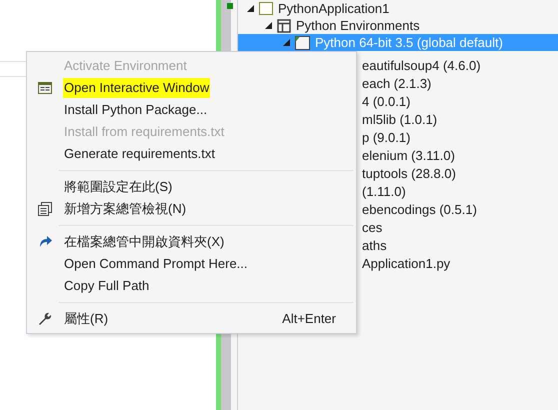 The image size is (558, 410). What do you see at coordinates (230, 6) in the screenshot?
I see `position-marker-icon` at bounding box center [230, 6].